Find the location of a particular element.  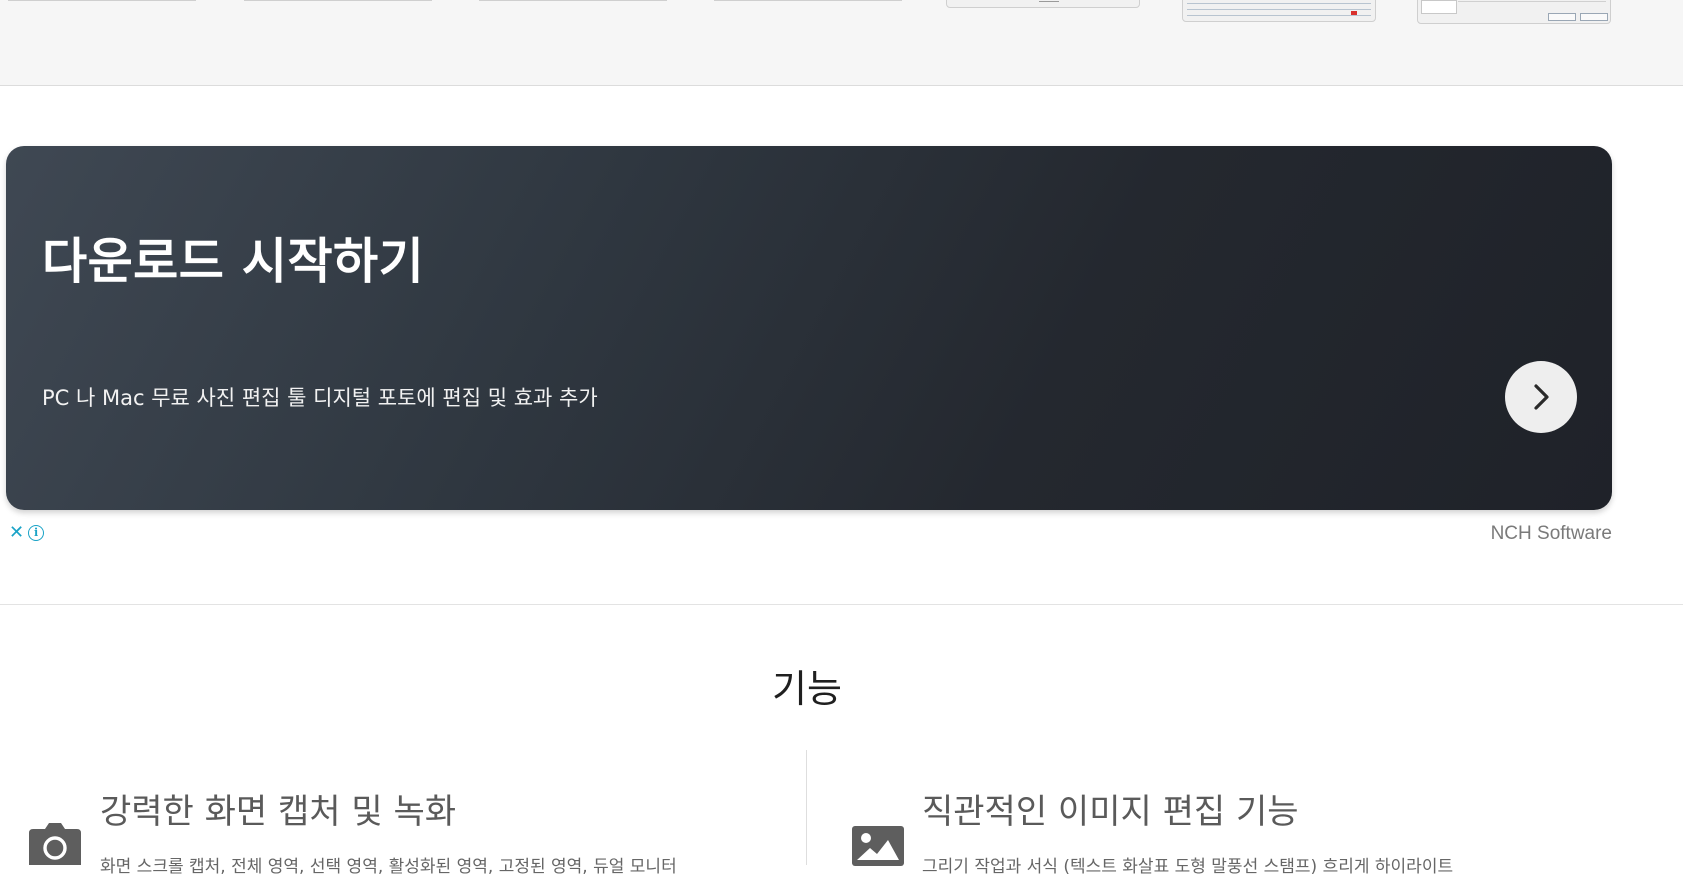

ad-advertiser-name: NCH Software is located at coordinates (1551, 534).